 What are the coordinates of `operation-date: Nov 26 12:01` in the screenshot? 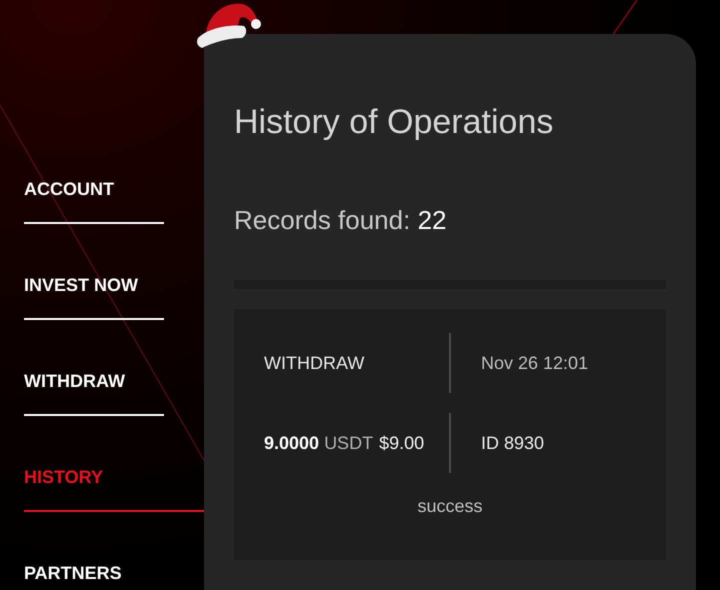 It's located at (534, 363).